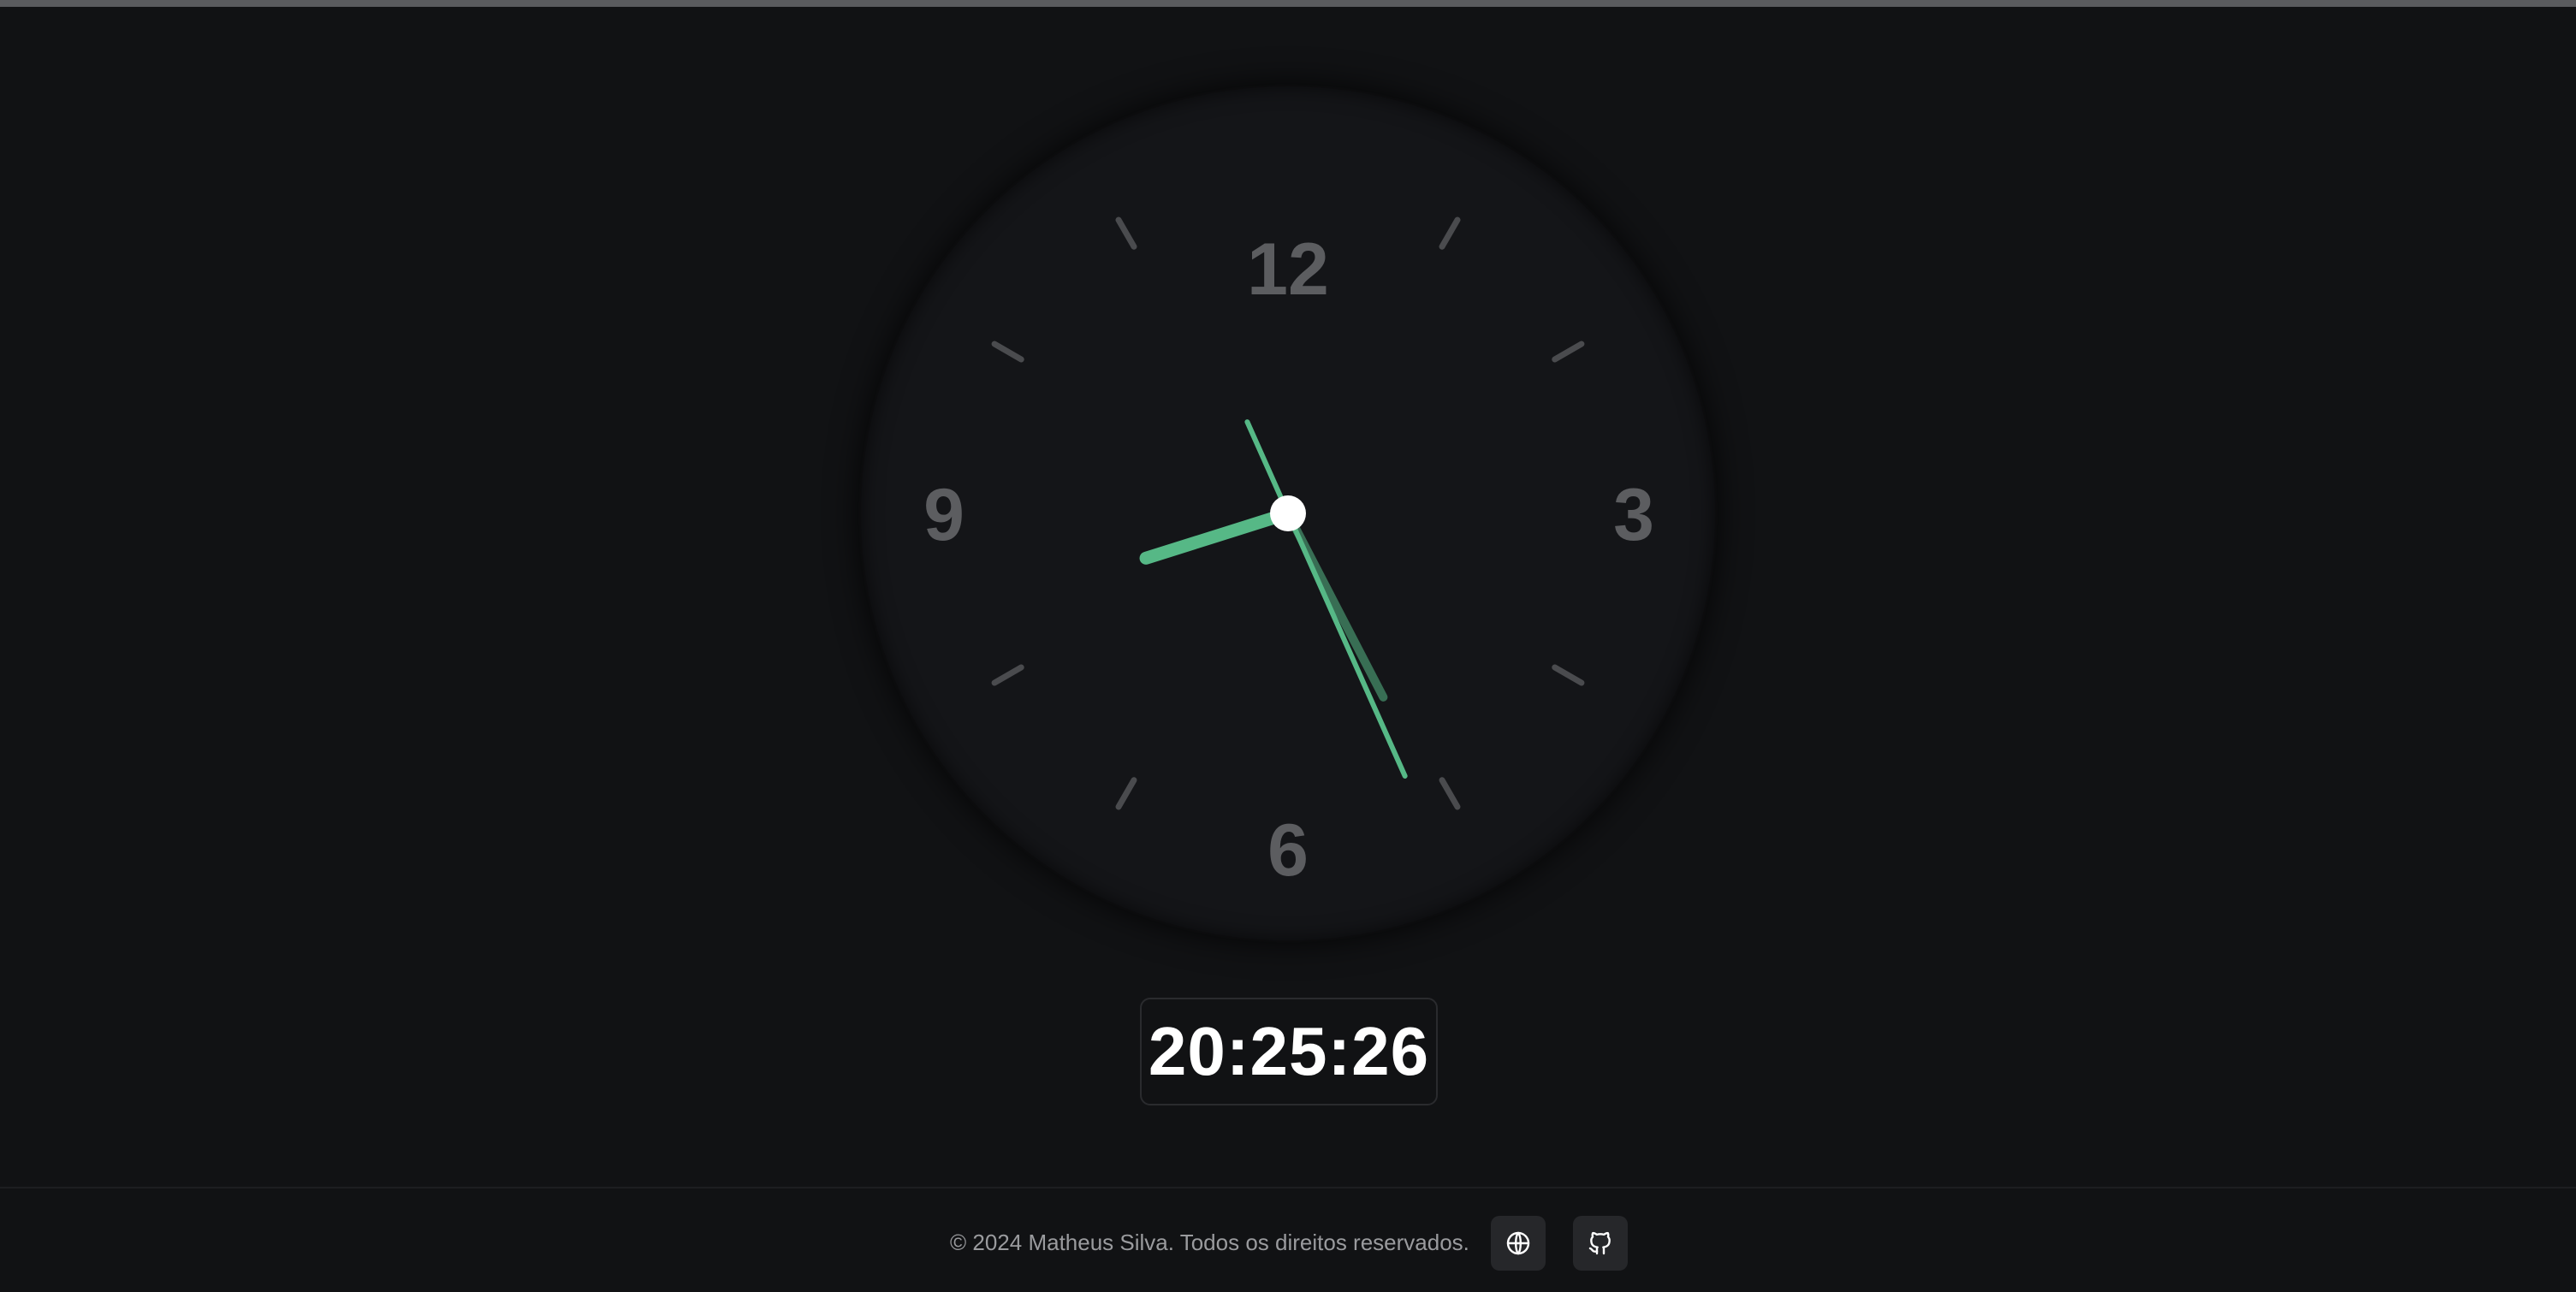 The image size is (2576, 1292). What do you see at coordinates (1288, 269) in the screenshot?
I see `numeral-12: 12` at bounding box center [1288, 269].